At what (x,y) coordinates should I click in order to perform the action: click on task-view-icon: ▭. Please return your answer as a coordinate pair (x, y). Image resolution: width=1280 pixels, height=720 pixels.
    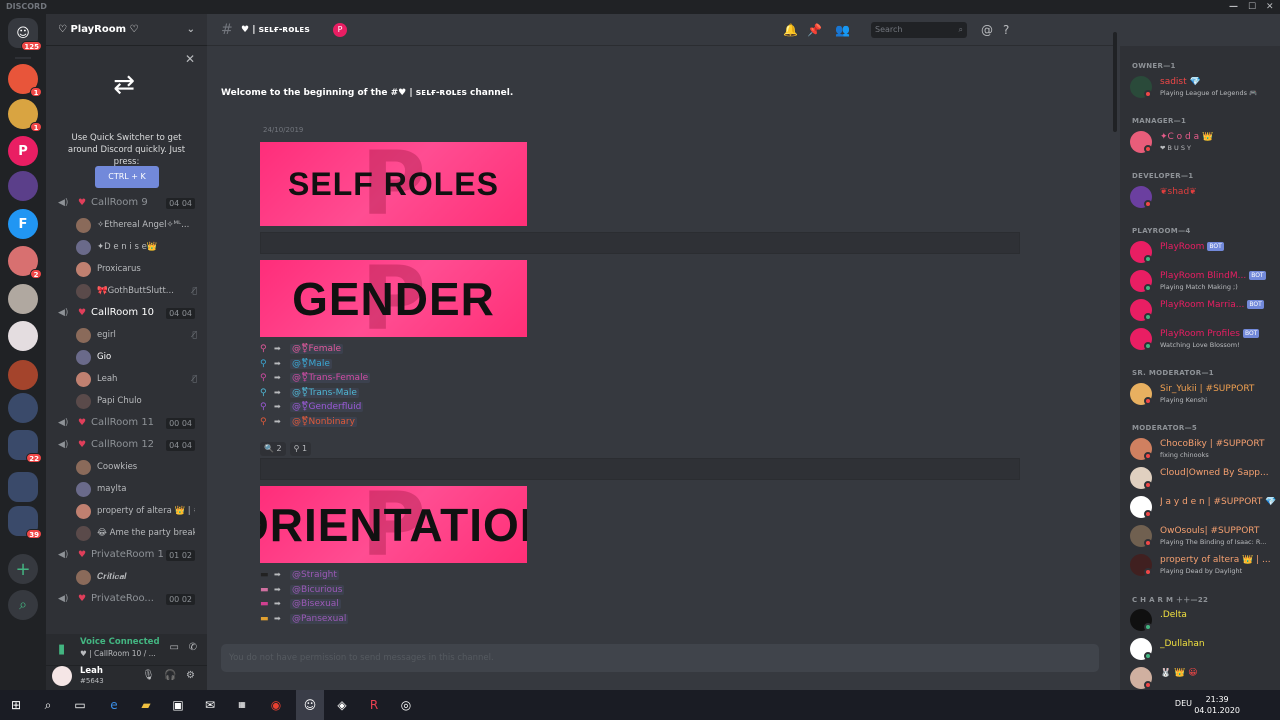
    Looking at the image, I should click on (80, 705).